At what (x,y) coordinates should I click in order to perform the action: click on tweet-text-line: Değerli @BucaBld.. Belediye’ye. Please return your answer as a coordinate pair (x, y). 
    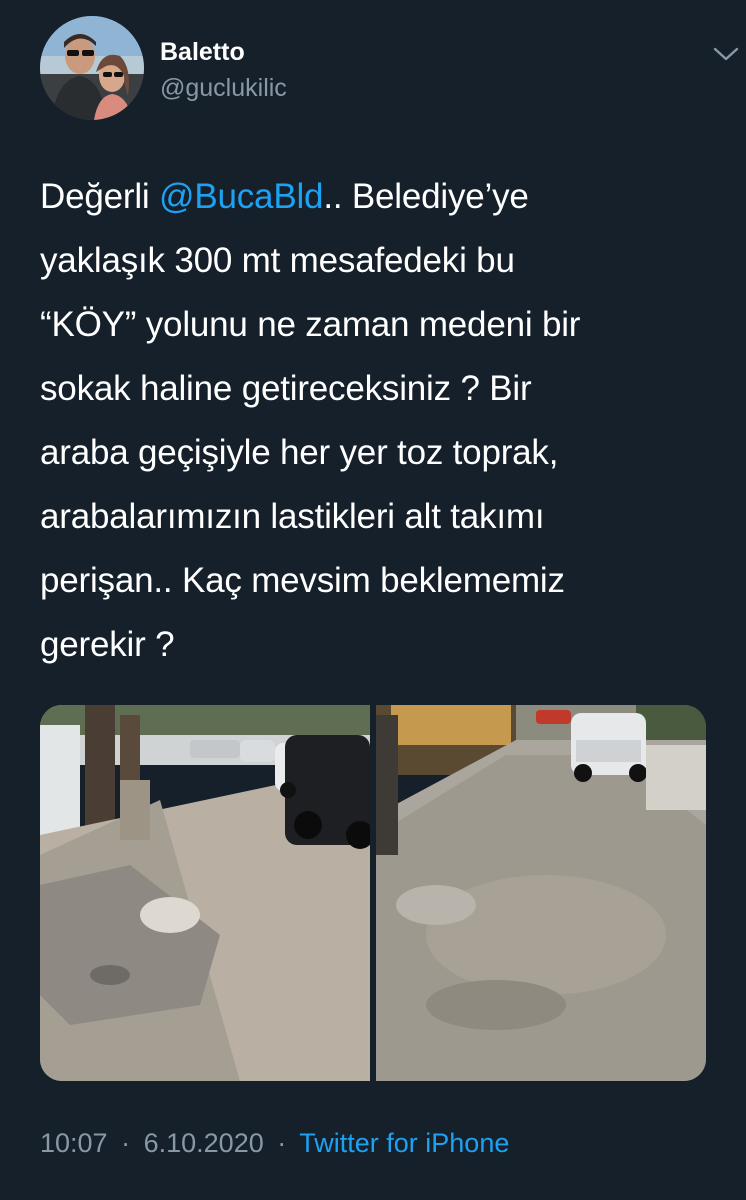
    Looking at the image, I should click on (375, 197).